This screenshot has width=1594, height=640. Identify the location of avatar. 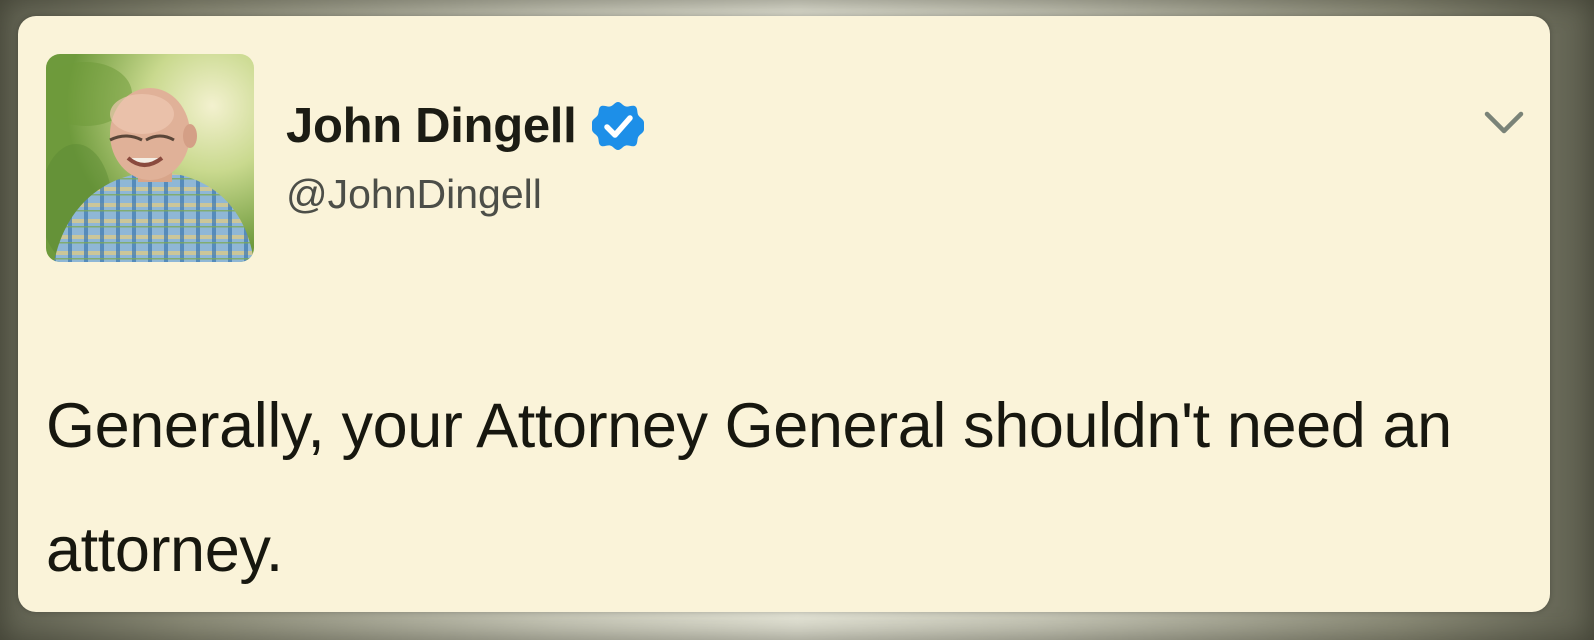
(150, 158).